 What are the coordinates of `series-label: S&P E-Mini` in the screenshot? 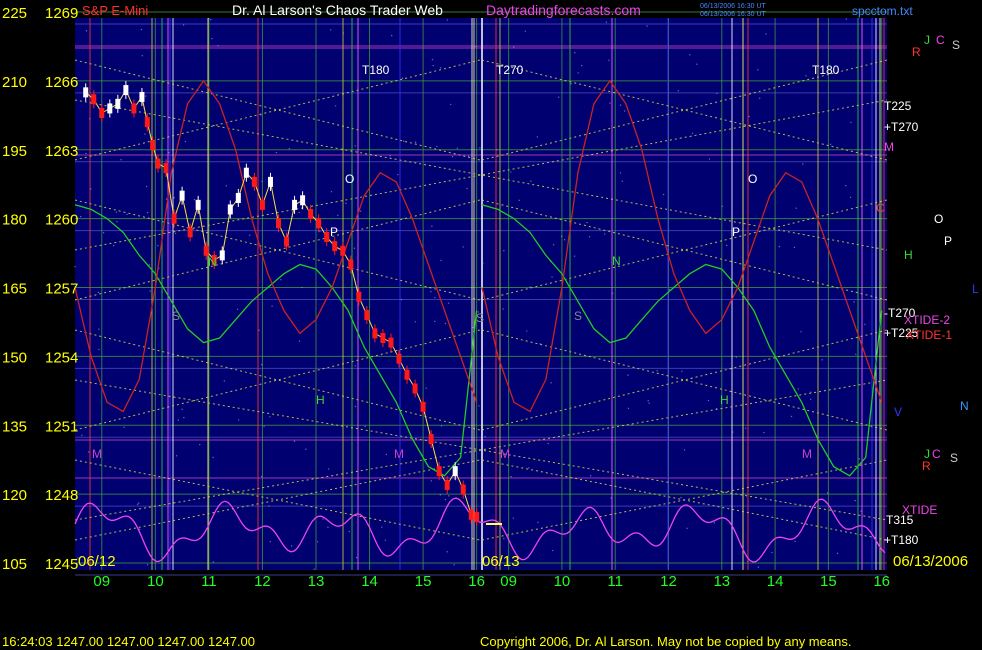 It's located at (115, 10).